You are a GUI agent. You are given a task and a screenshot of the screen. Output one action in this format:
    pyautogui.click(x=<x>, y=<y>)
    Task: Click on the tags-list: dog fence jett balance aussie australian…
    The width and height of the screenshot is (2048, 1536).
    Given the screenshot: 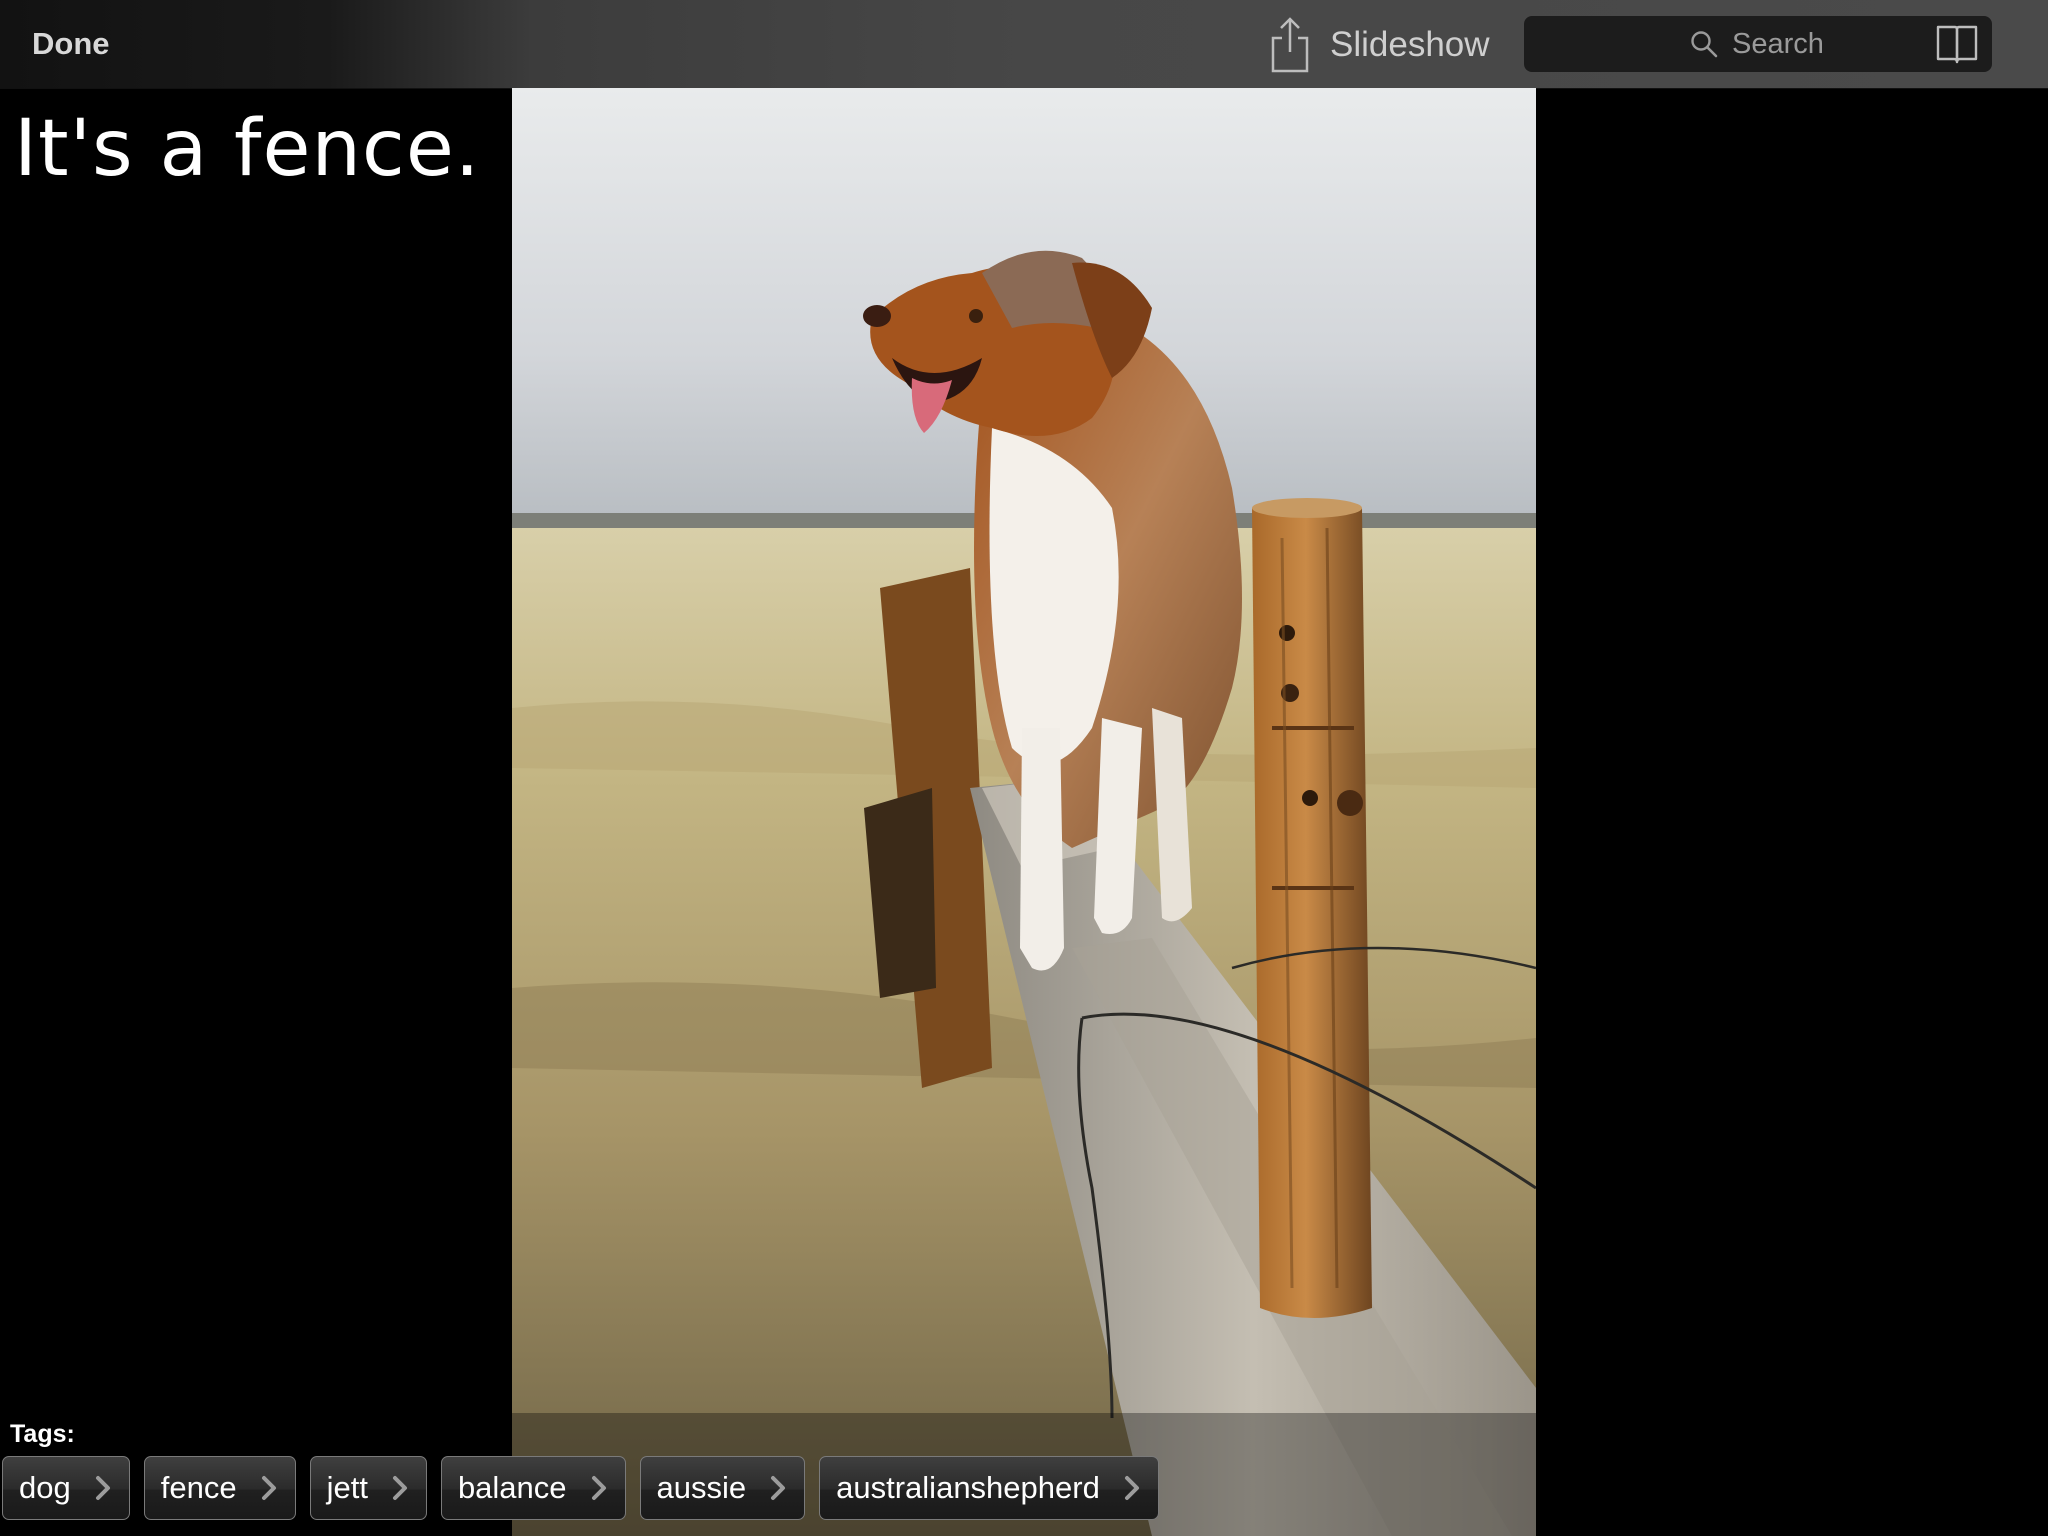 What is the action you would take?
    pyautogui.click(x=580, y=1489)
    